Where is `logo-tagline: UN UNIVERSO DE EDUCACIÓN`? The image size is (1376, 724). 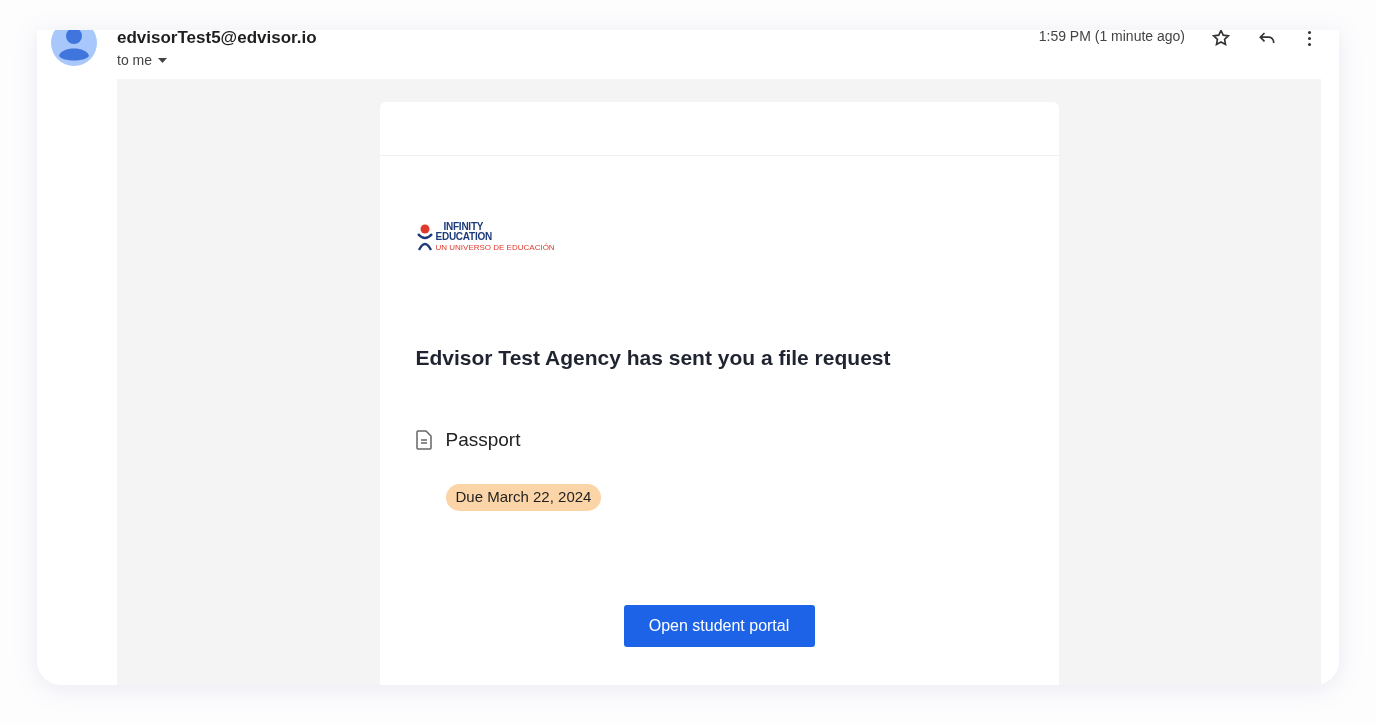 logo-tagline: UN UNIVERSO DE EDUCACIÓN is located at coordinates (495, 247).